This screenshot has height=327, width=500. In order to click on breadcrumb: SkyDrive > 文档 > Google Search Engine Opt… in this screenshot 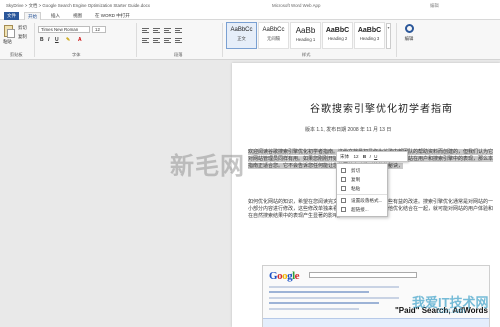, I will do `click(78, 6)`.